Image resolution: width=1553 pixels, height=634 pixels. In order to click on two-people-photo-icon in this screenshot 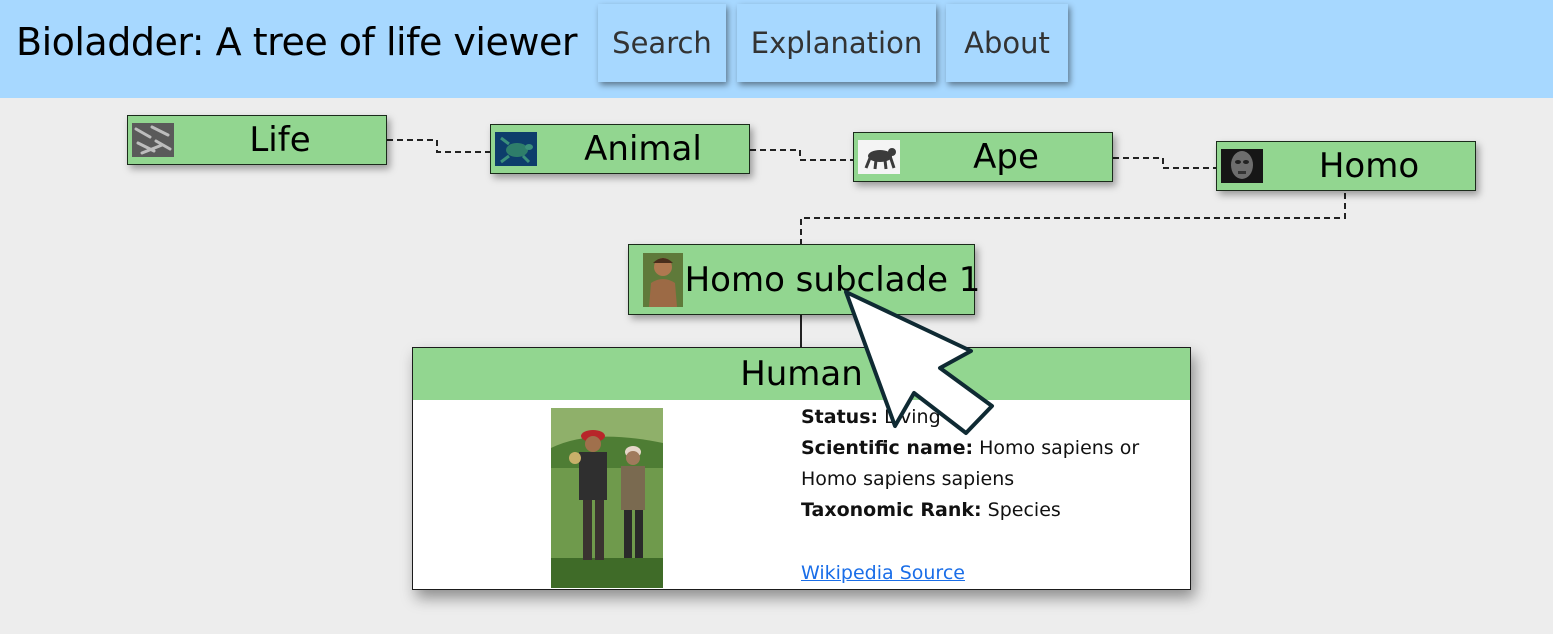, I will do `click(607, 498)`.